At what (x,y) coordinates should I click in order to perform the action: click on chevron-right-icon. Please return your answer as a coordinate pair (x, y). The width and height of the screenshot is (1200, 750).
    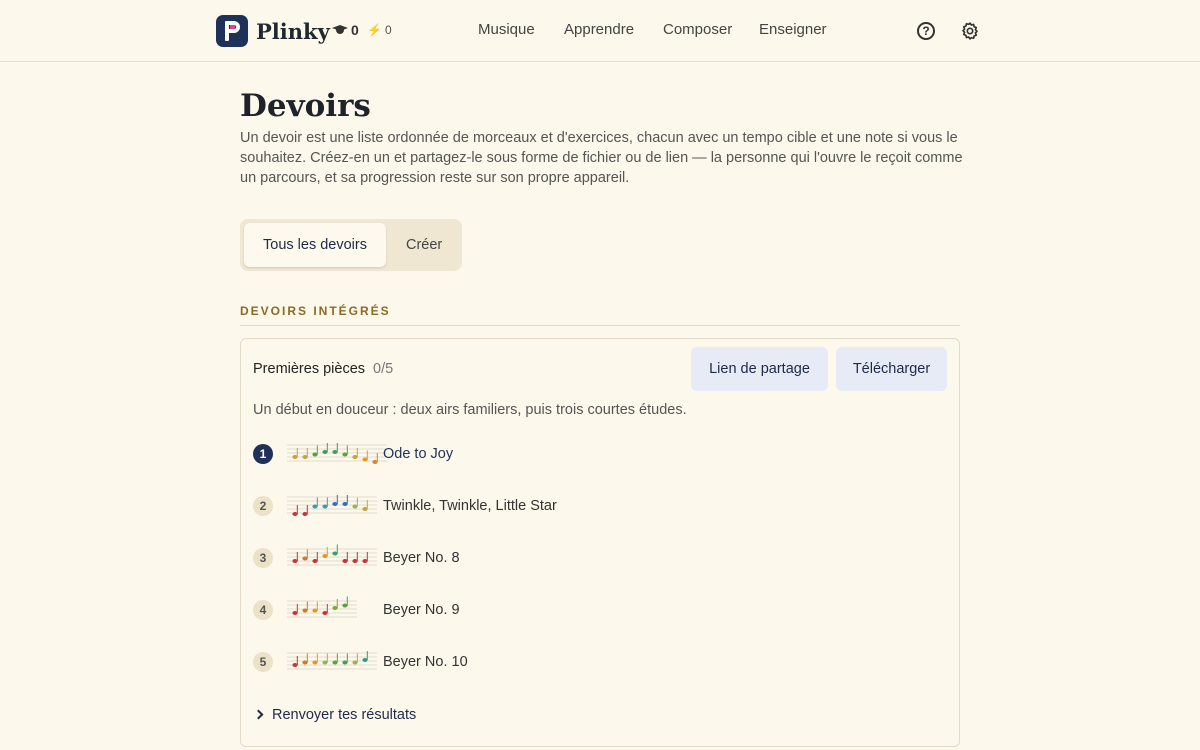
    Looking at the image, I should click on (258, 714).